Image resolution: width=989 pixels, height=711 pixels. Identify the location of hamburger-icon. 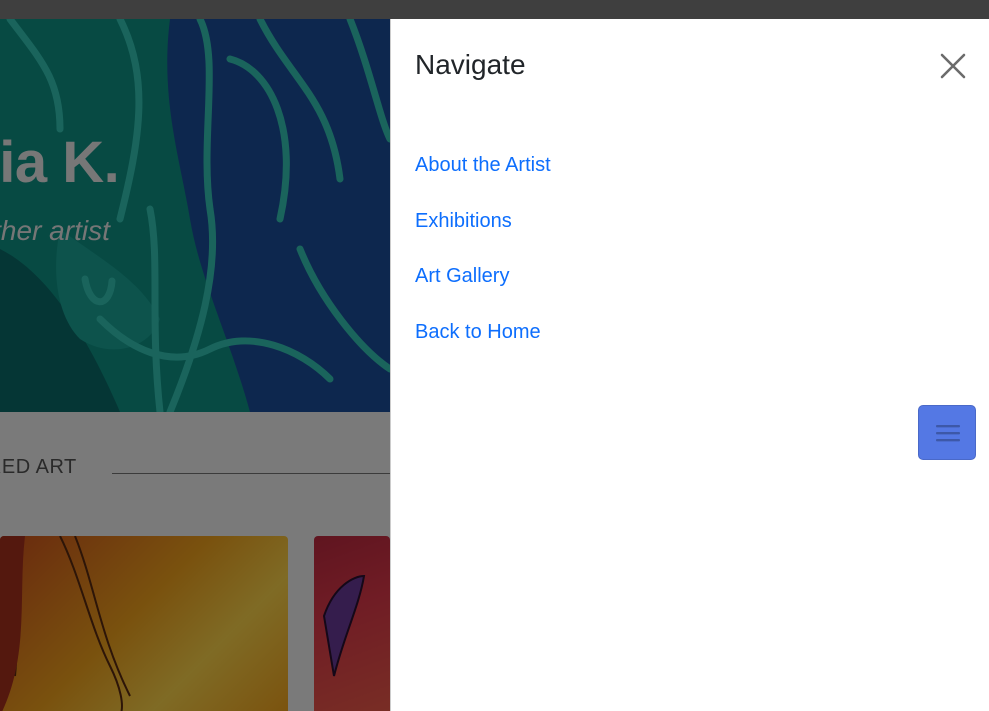
(948, 433).